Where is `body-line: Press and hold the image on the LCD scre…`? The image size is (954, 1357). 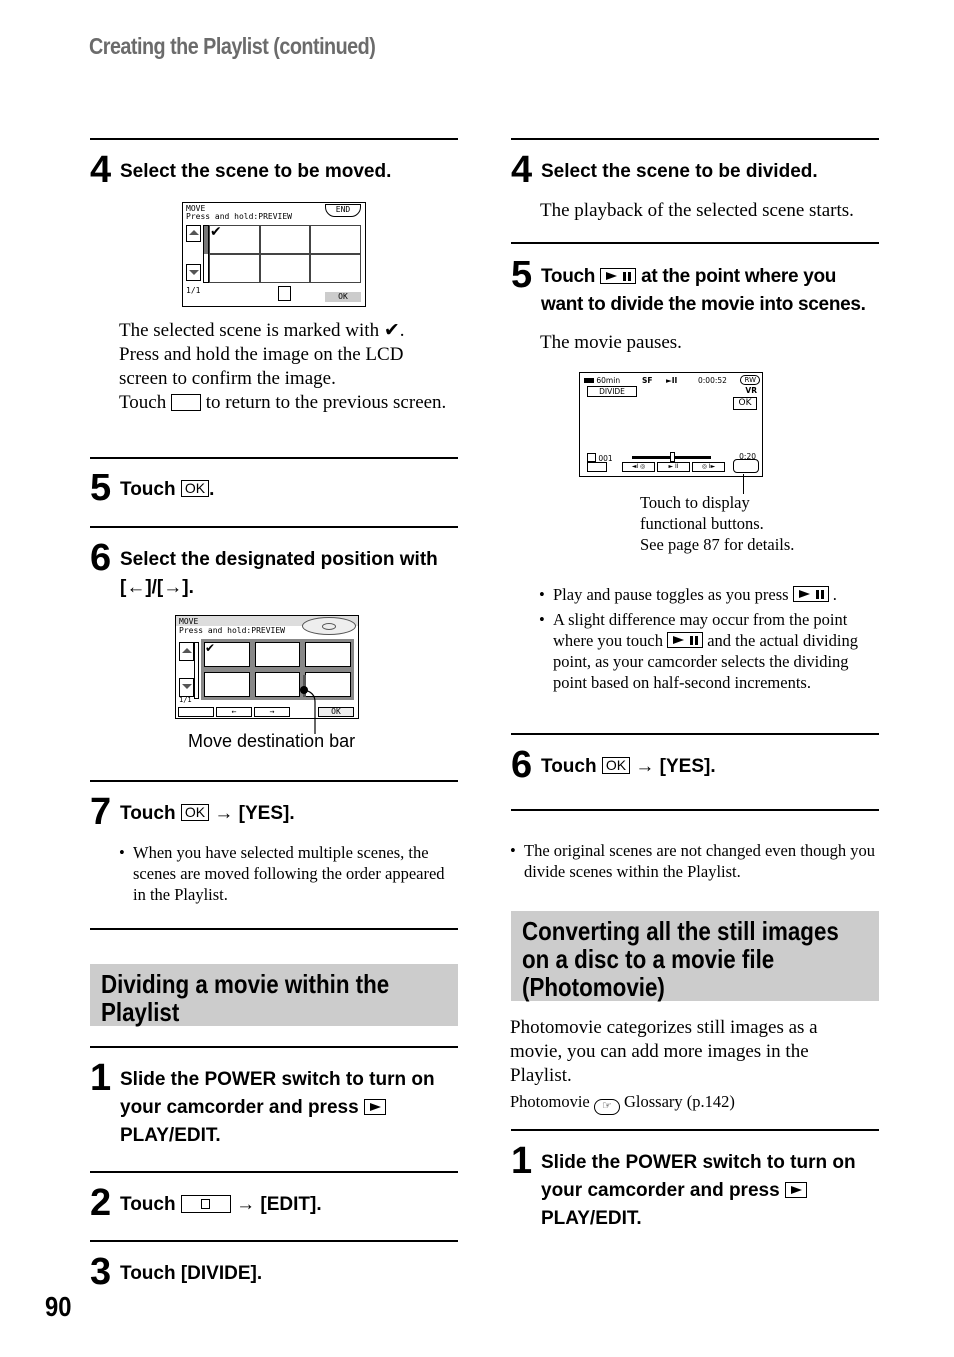 body-line: Press and hold the image on the LCD scre… is located at coordinates (261, 366).